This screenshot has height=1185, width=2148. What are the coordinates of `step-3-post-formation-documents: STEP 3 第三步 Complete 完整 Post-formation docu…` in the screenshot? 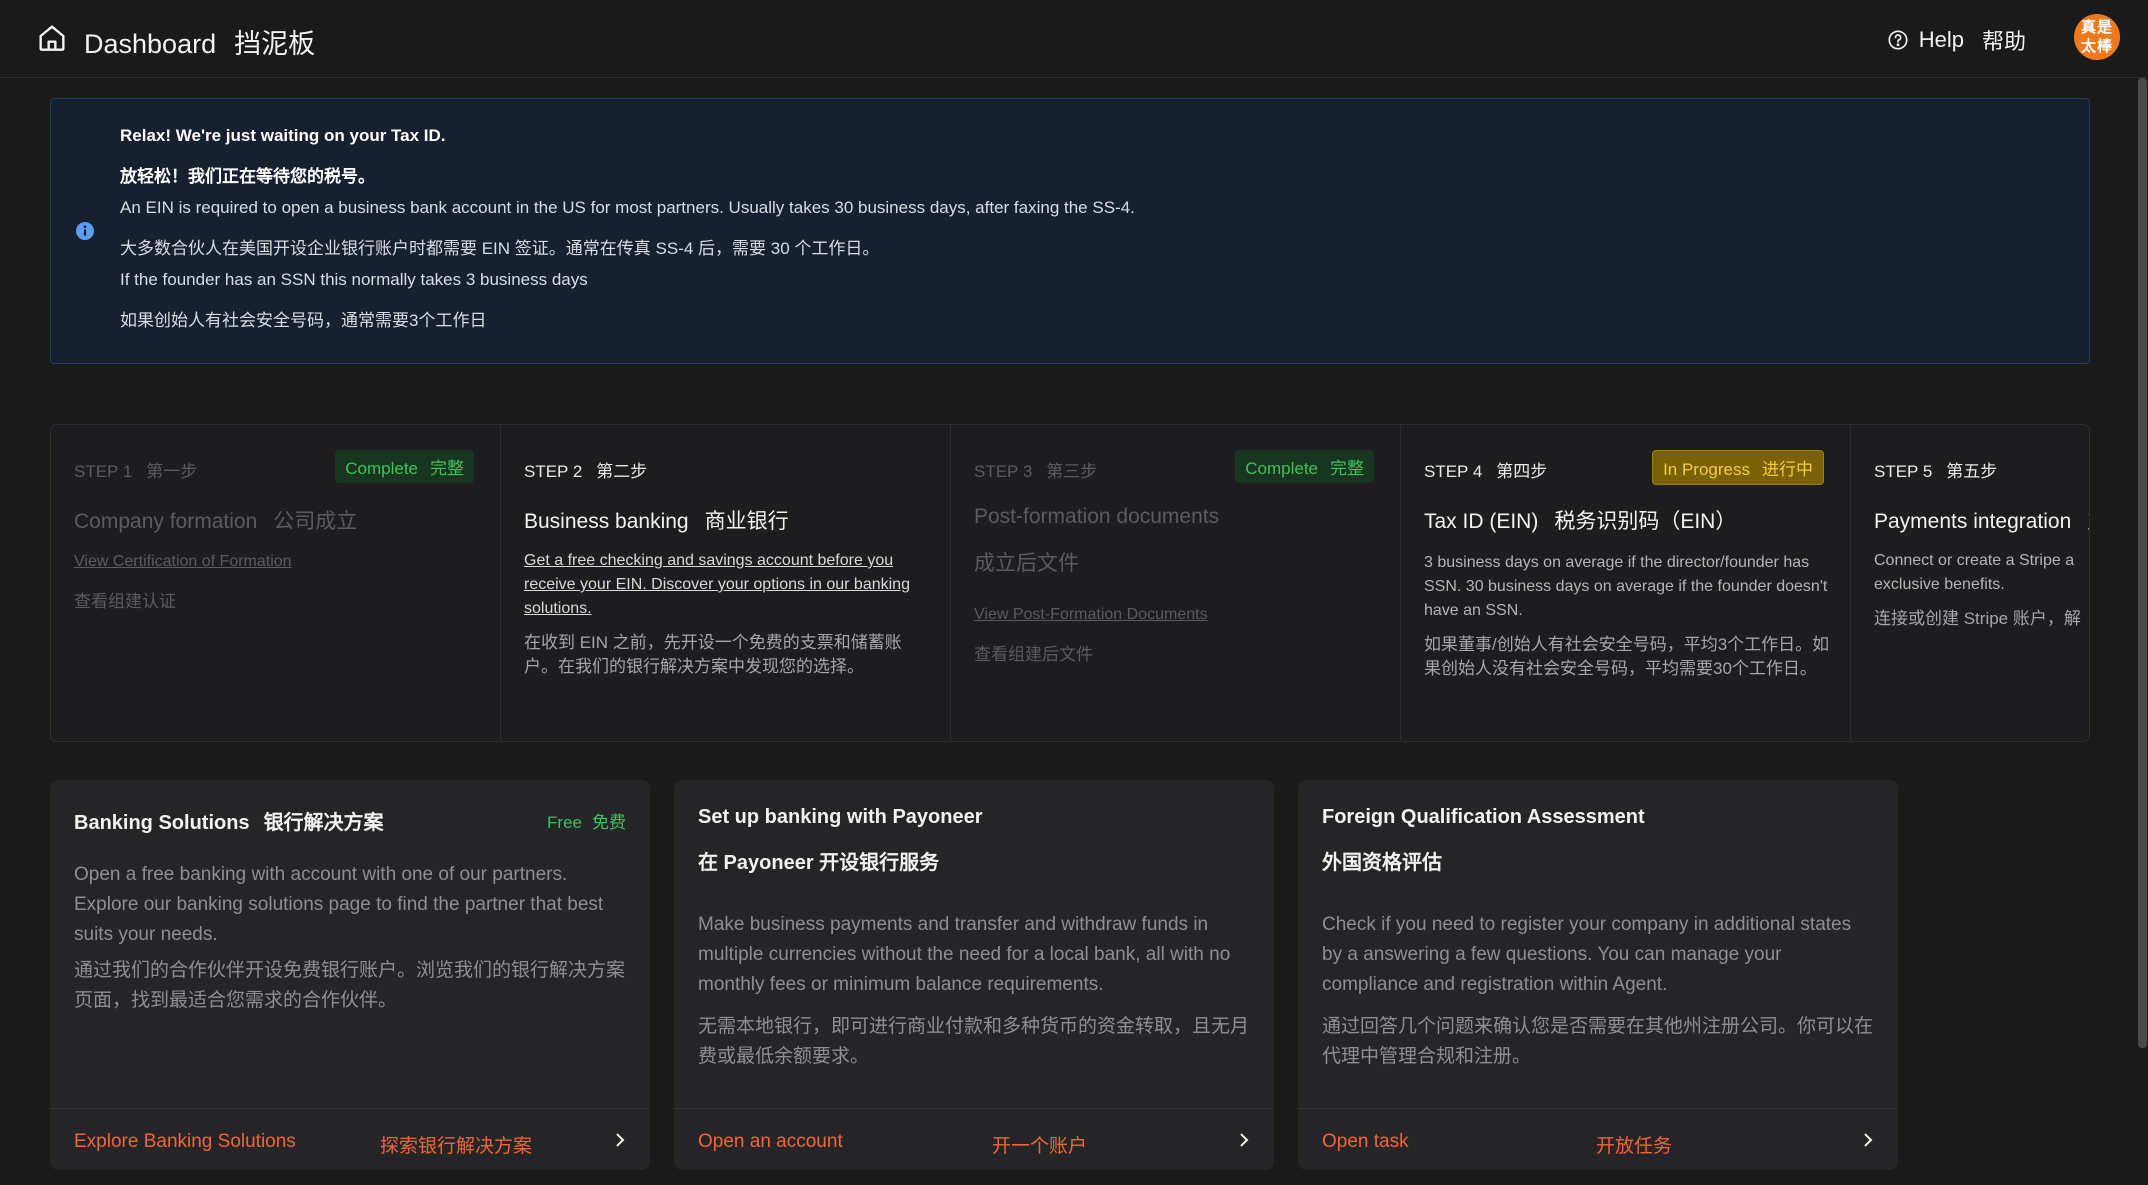 It's located at (1176, 583).